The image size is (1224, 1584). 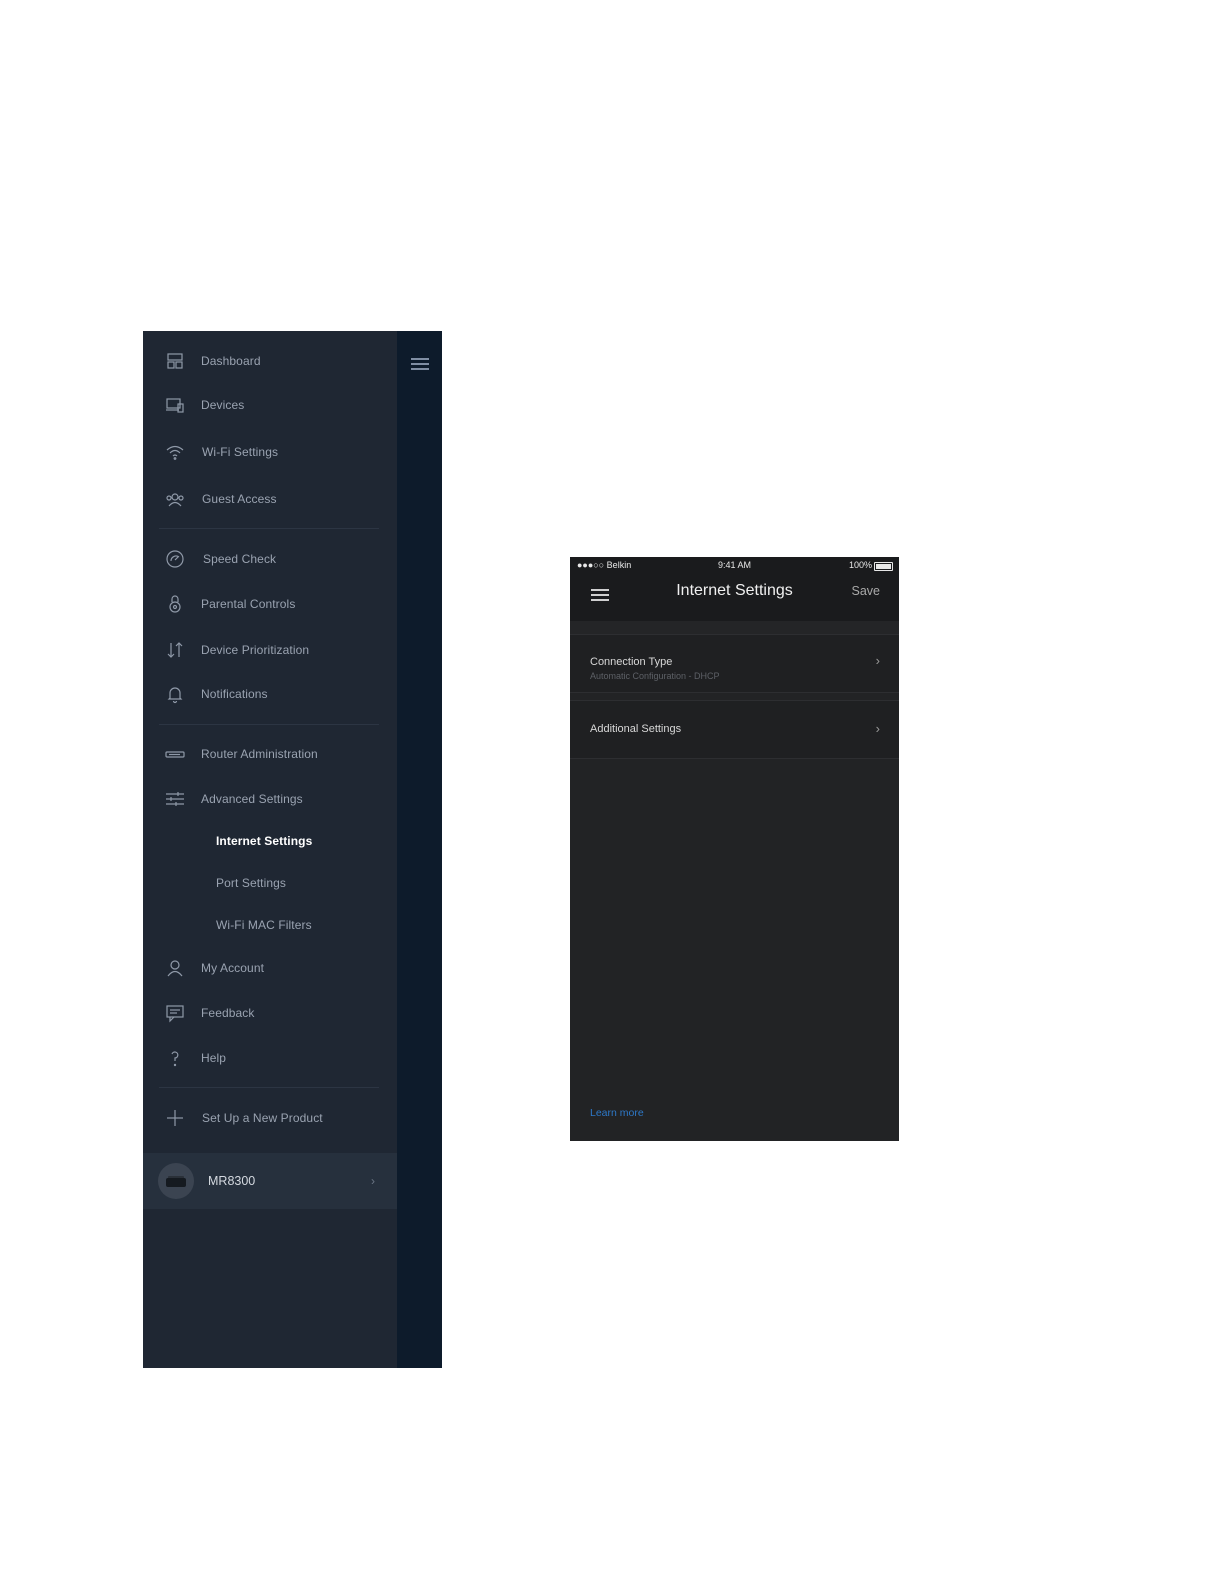 I want to click on menu-item-advanced-settings: Advanced Settings, so click(x=270, y=799).